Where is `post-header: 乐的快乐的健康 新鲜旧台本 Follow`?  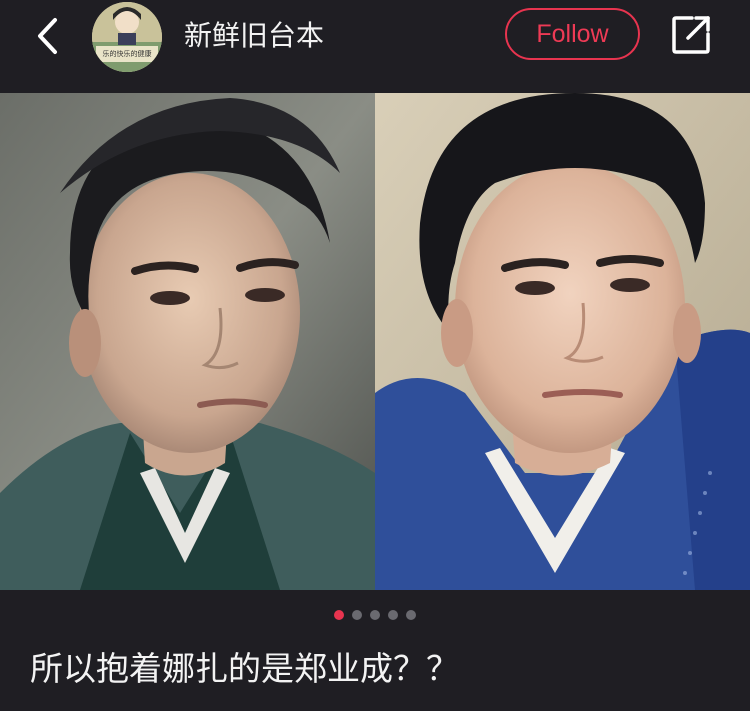
post-header: 乐的快乐的健康 新鲜旧台本 Follow is located at coordinates (375, 43).